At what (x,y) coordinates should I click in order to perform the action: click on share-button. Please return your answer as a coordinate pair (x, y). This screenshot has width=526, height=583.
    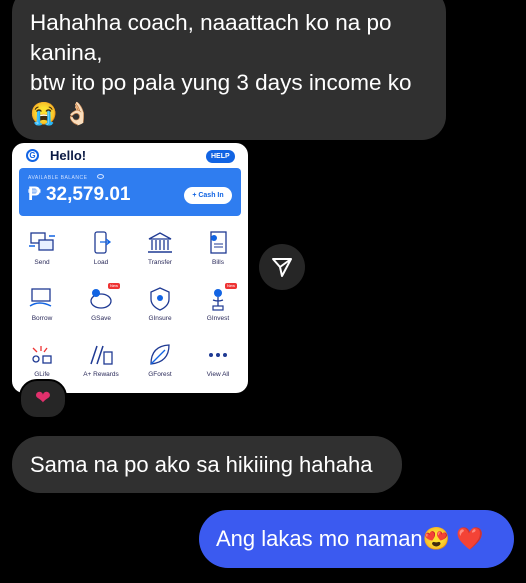
    Looking at the image, I should click on (282, 267).